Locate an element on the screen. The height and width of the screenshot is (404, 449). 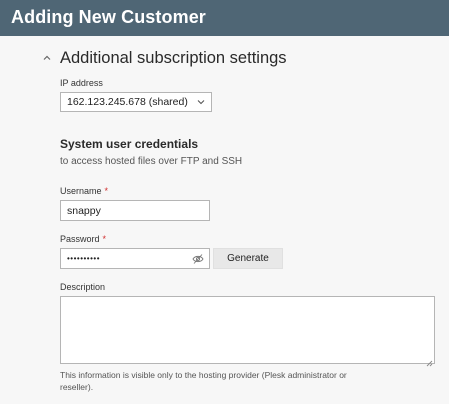
credentials-heading: System user credentials is located at coordinates (129, 144).